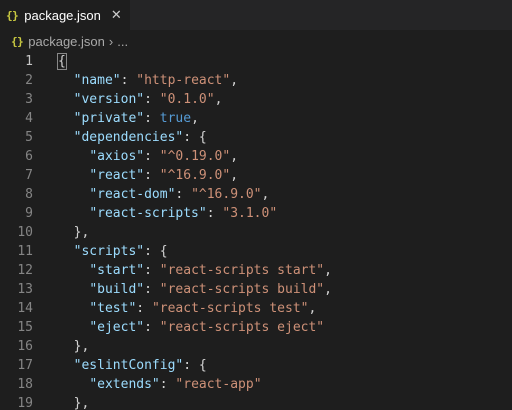  I want to click on json-key: "react", so click(117, 175).